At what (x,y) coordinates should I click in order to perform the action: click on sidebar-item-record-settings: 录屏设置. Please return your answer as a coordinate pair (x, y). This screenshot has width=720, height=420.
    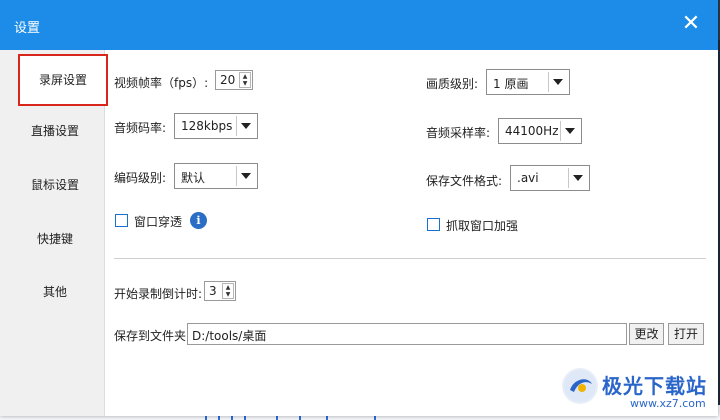
    Looking at the image, I should click on (63, 80).